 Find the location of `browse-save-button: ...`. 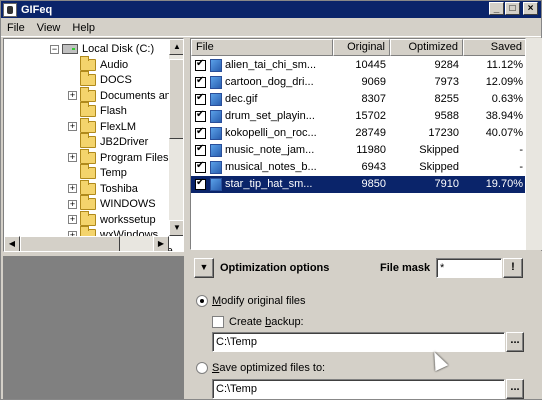

browse-save-button: ... is located at coordinates (515, 389).